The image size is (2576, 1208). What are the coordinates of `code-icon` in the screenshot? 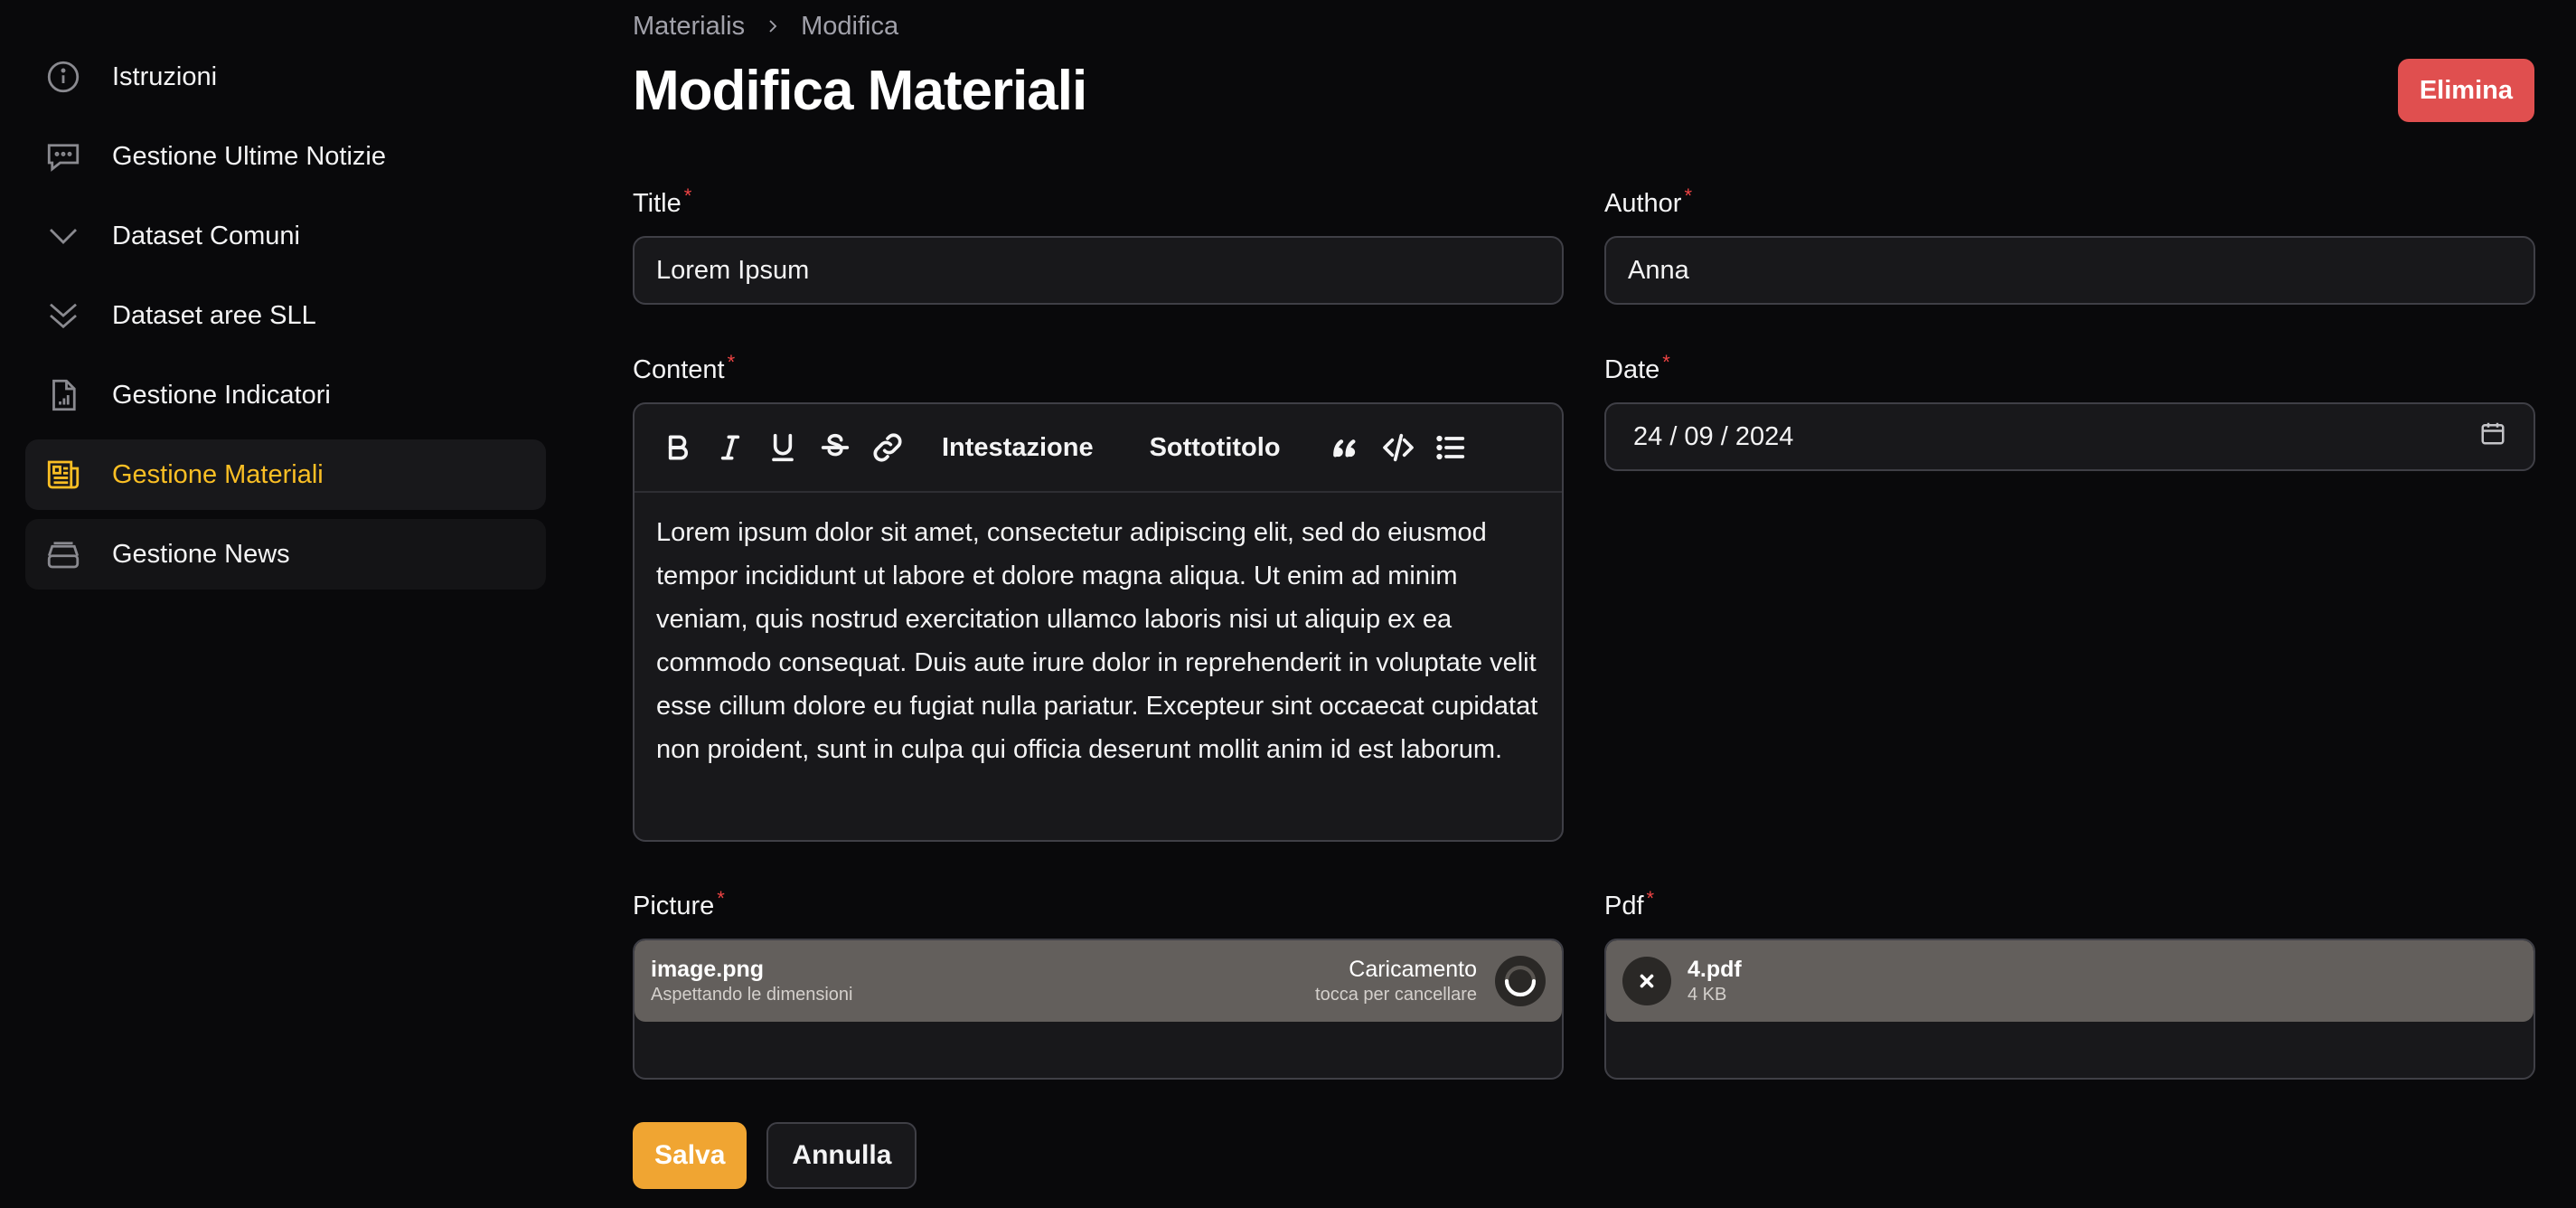 It's located at (1398, 447).